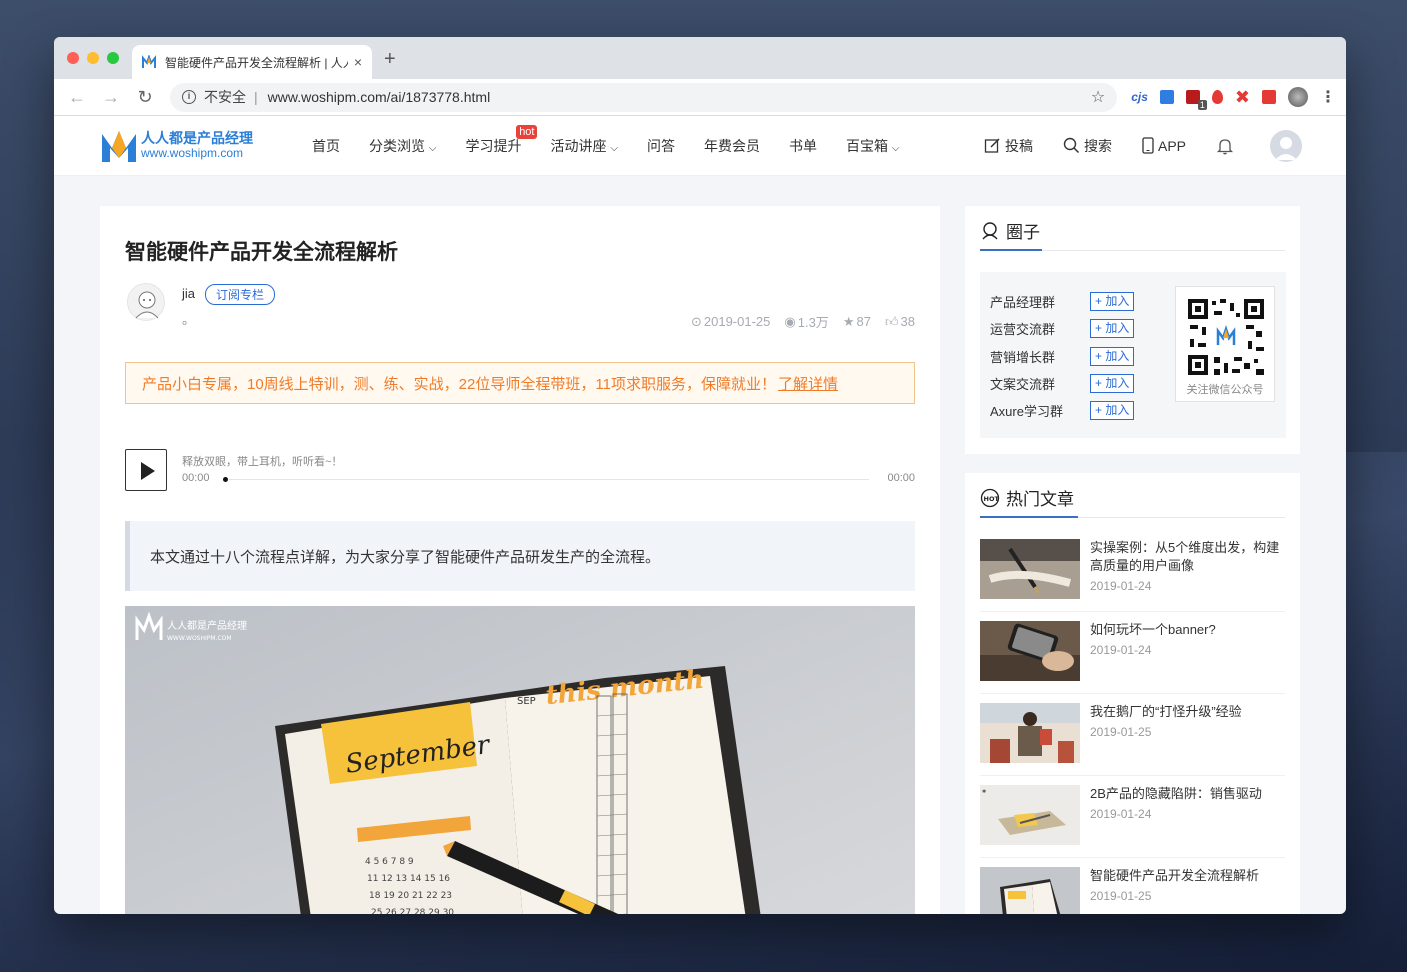 This screenshot has width=1407, height=972. What do you see at coordinates (146, 470) in the screenshot?
I see `play-button` at bounding box center [146, 470].